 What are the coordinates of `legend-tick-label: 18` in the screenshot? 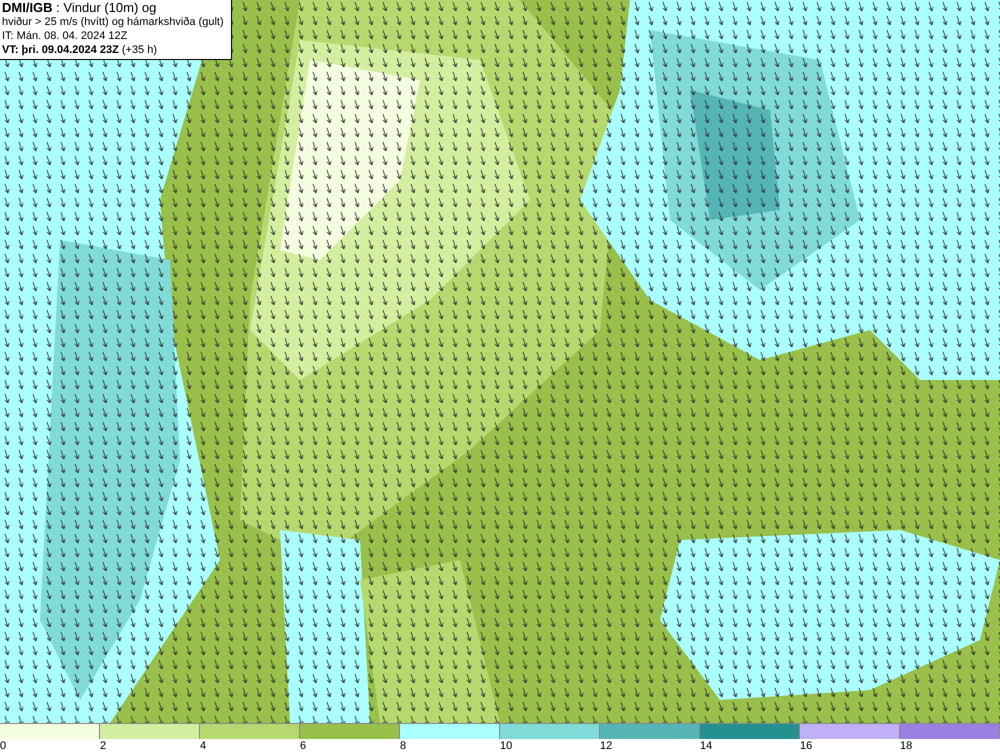 It's located at (907, 746).